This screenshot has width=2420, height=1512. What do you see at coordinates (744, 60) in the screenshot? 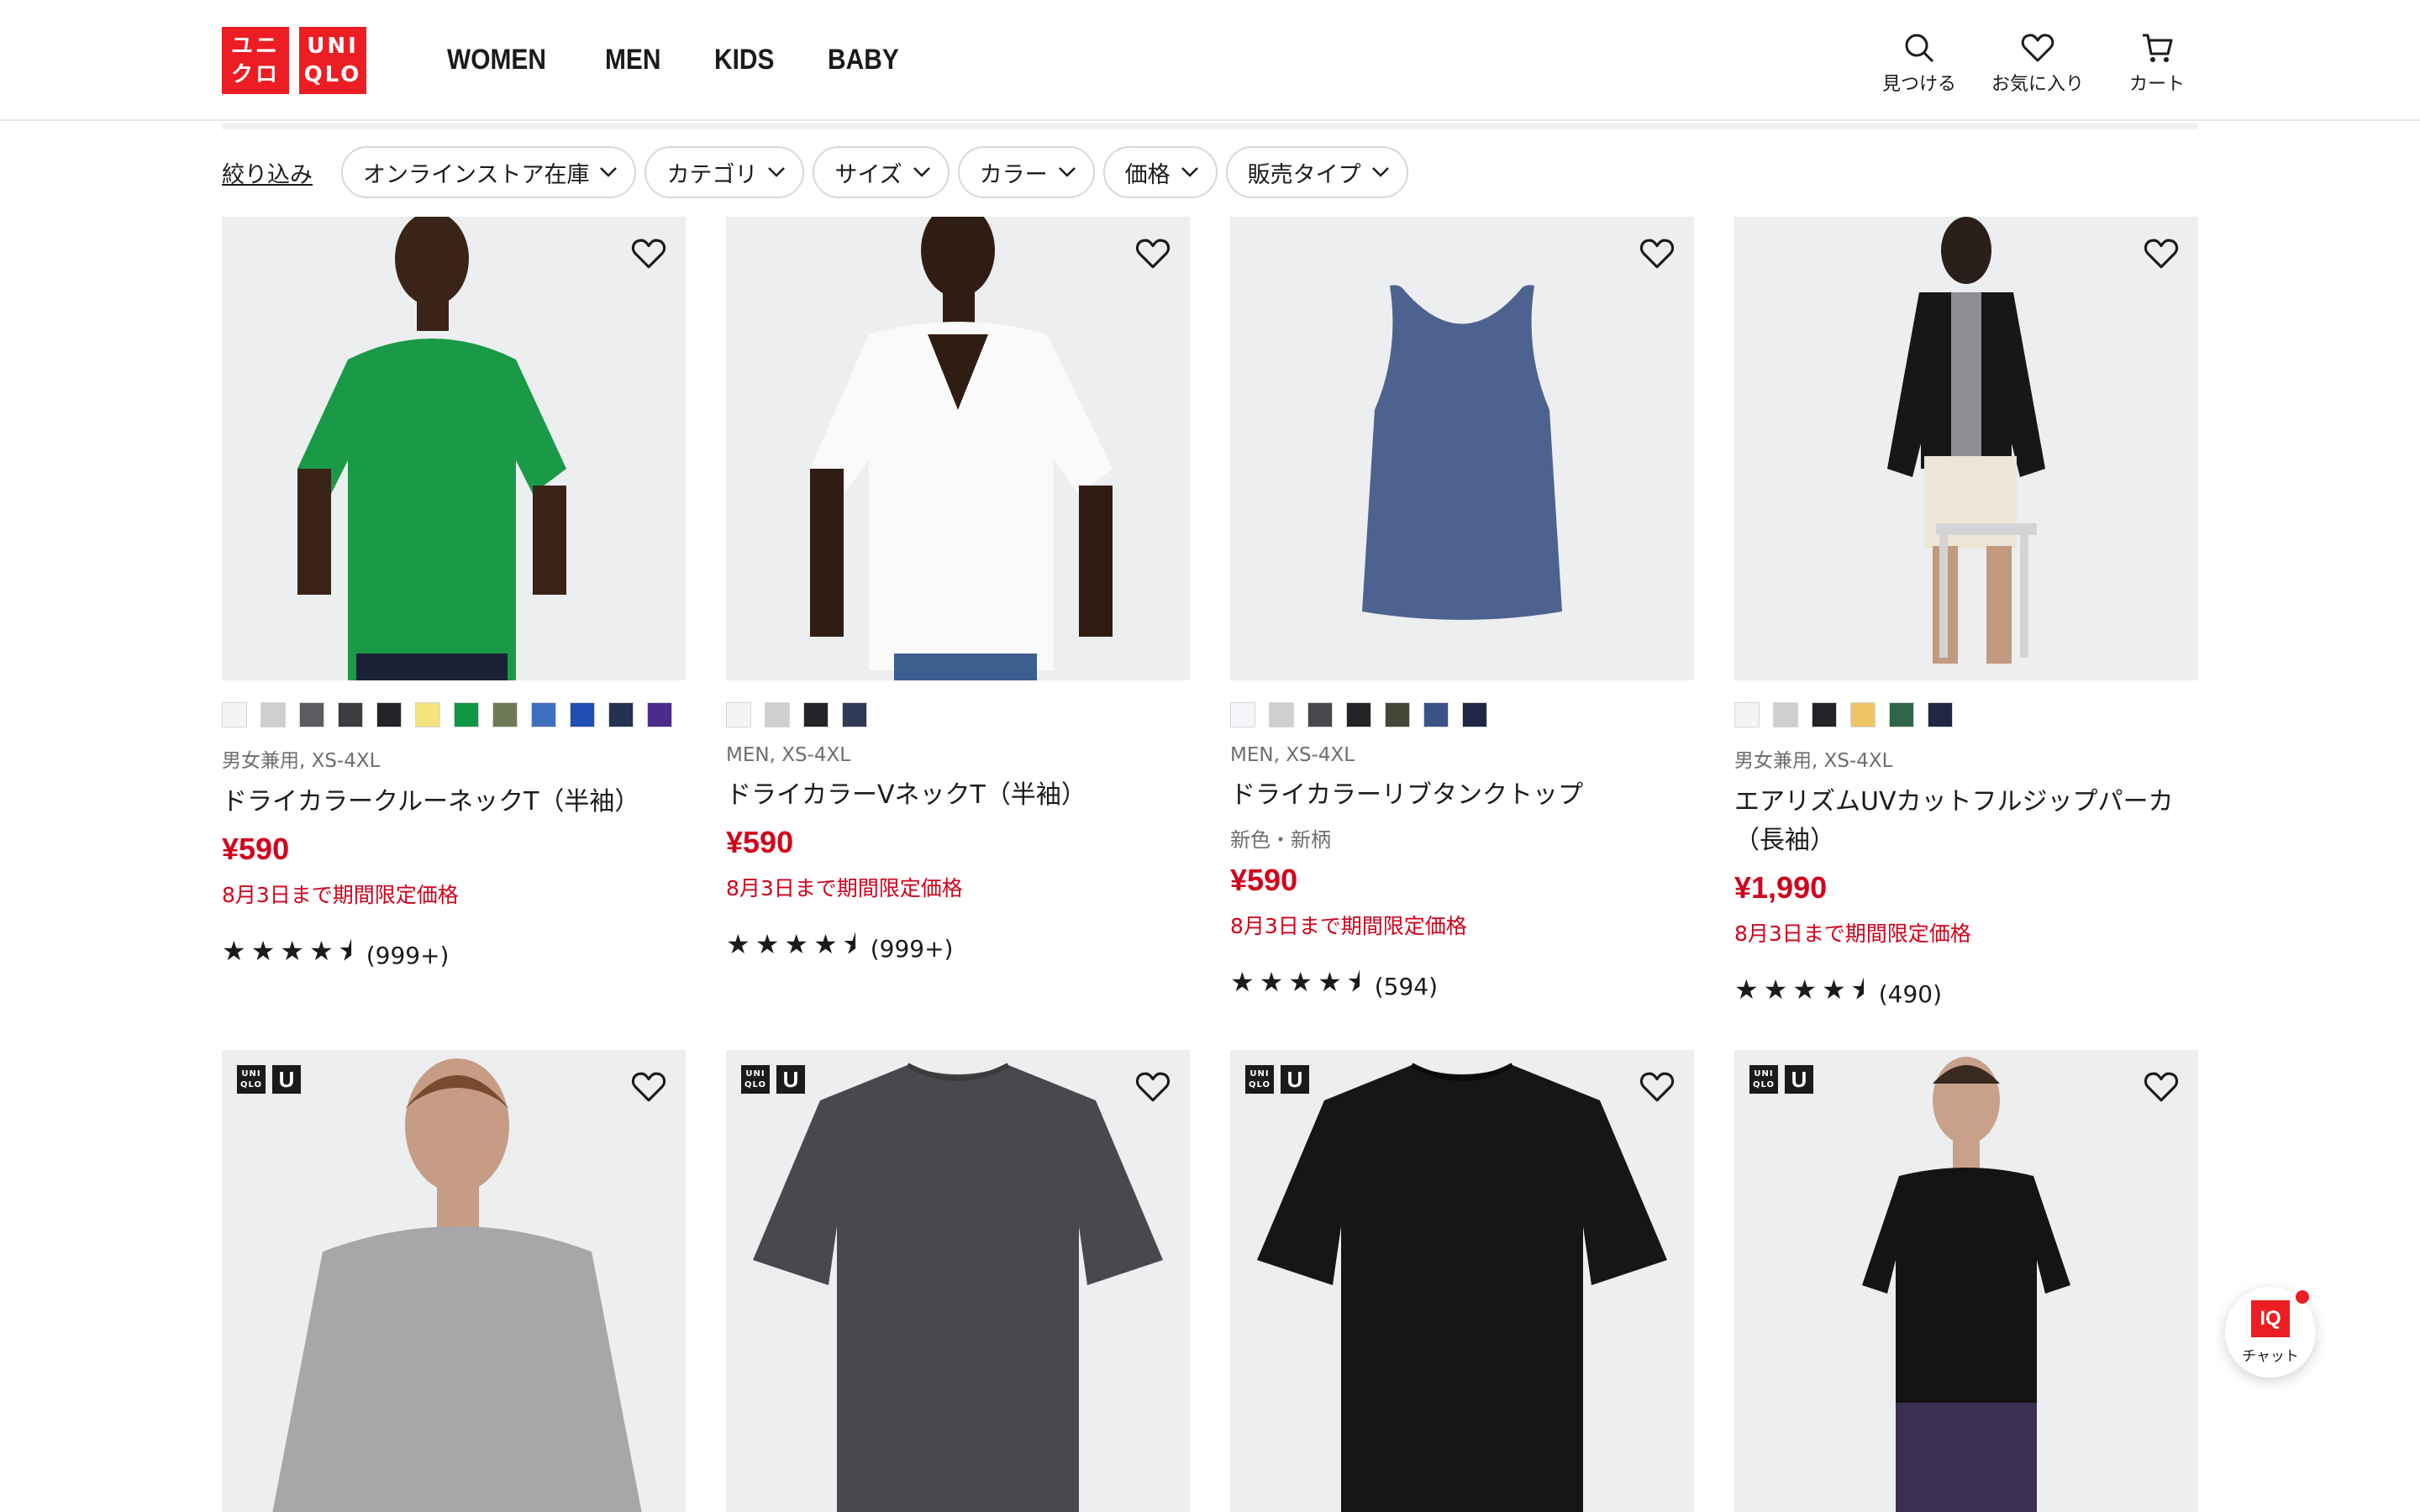
I see `nav-kids: KIDS` at bounding box center [744, 60].